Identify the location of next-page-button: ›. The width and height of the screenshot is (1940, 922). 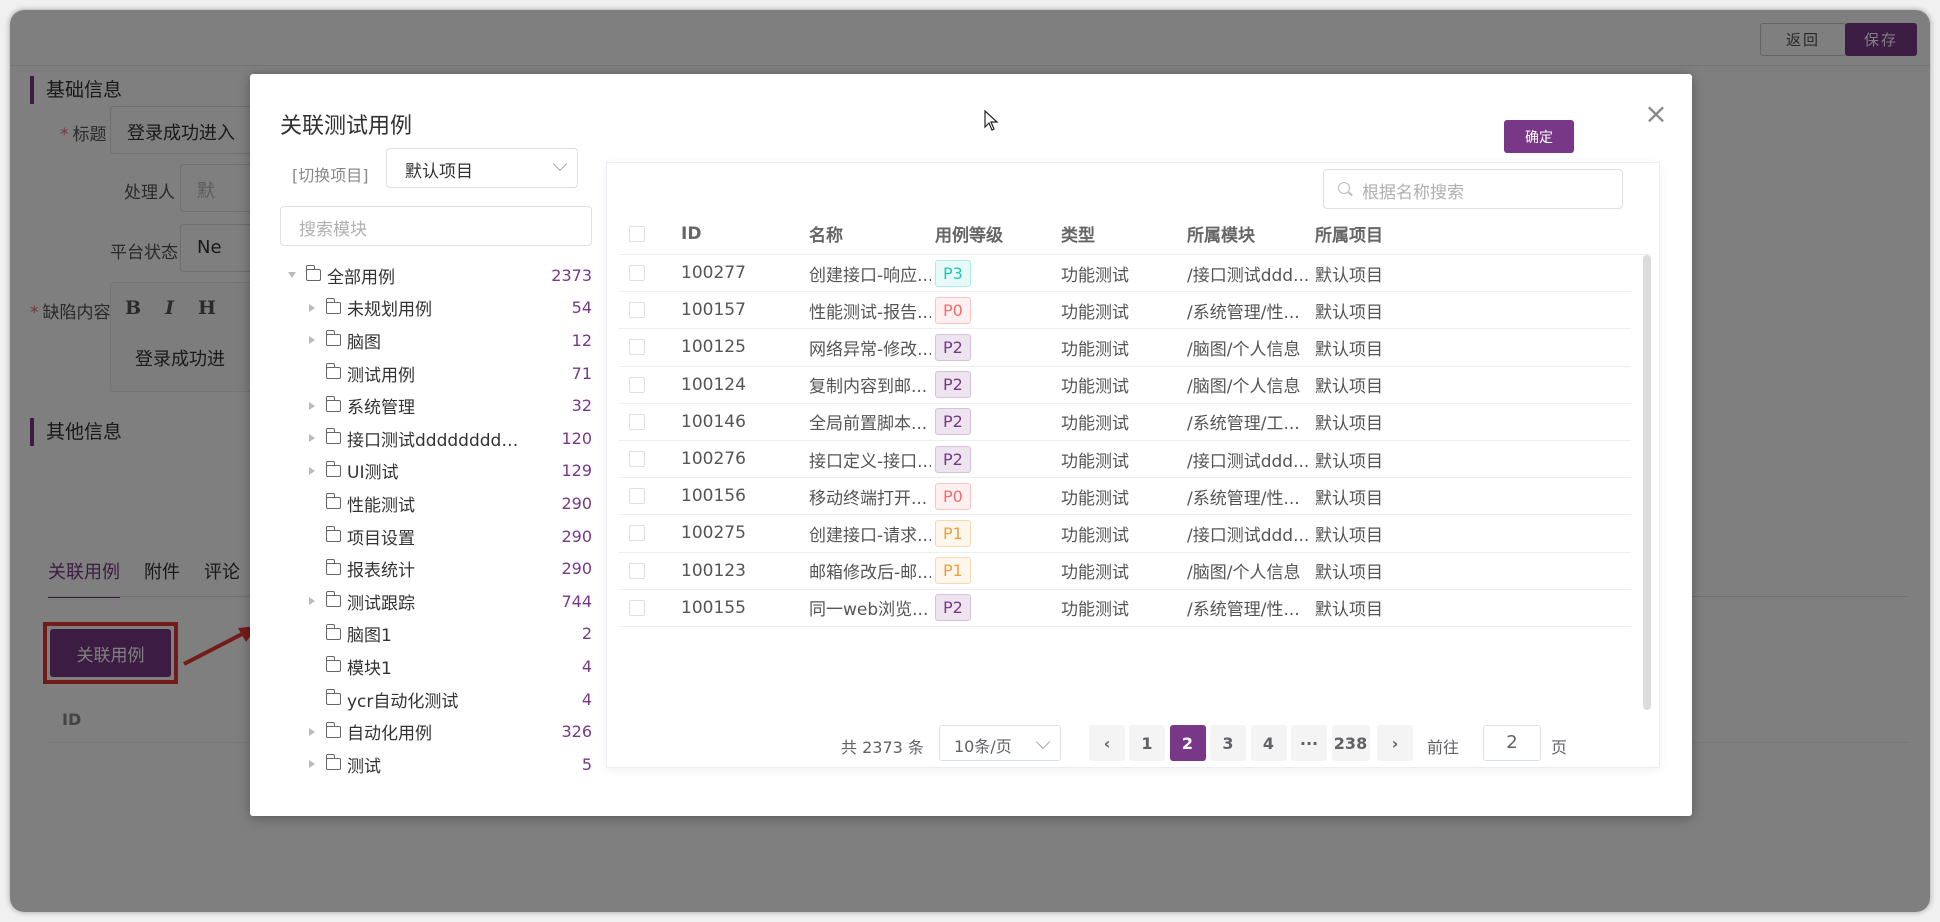
(1395, 743).